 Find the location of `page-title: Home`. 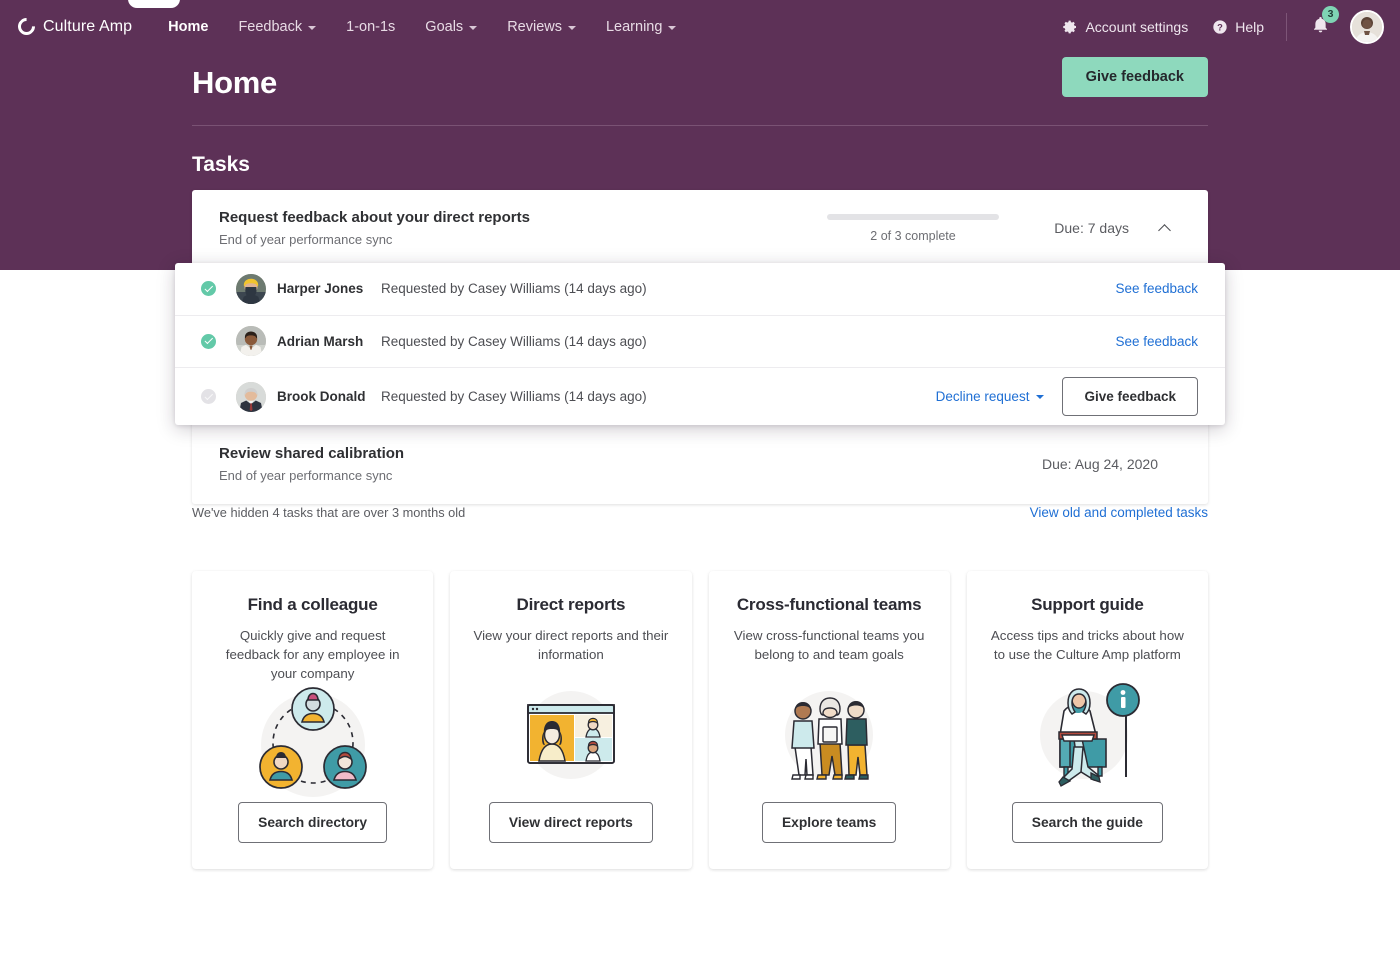

page-title: Home is located at coordinates (234, 82).